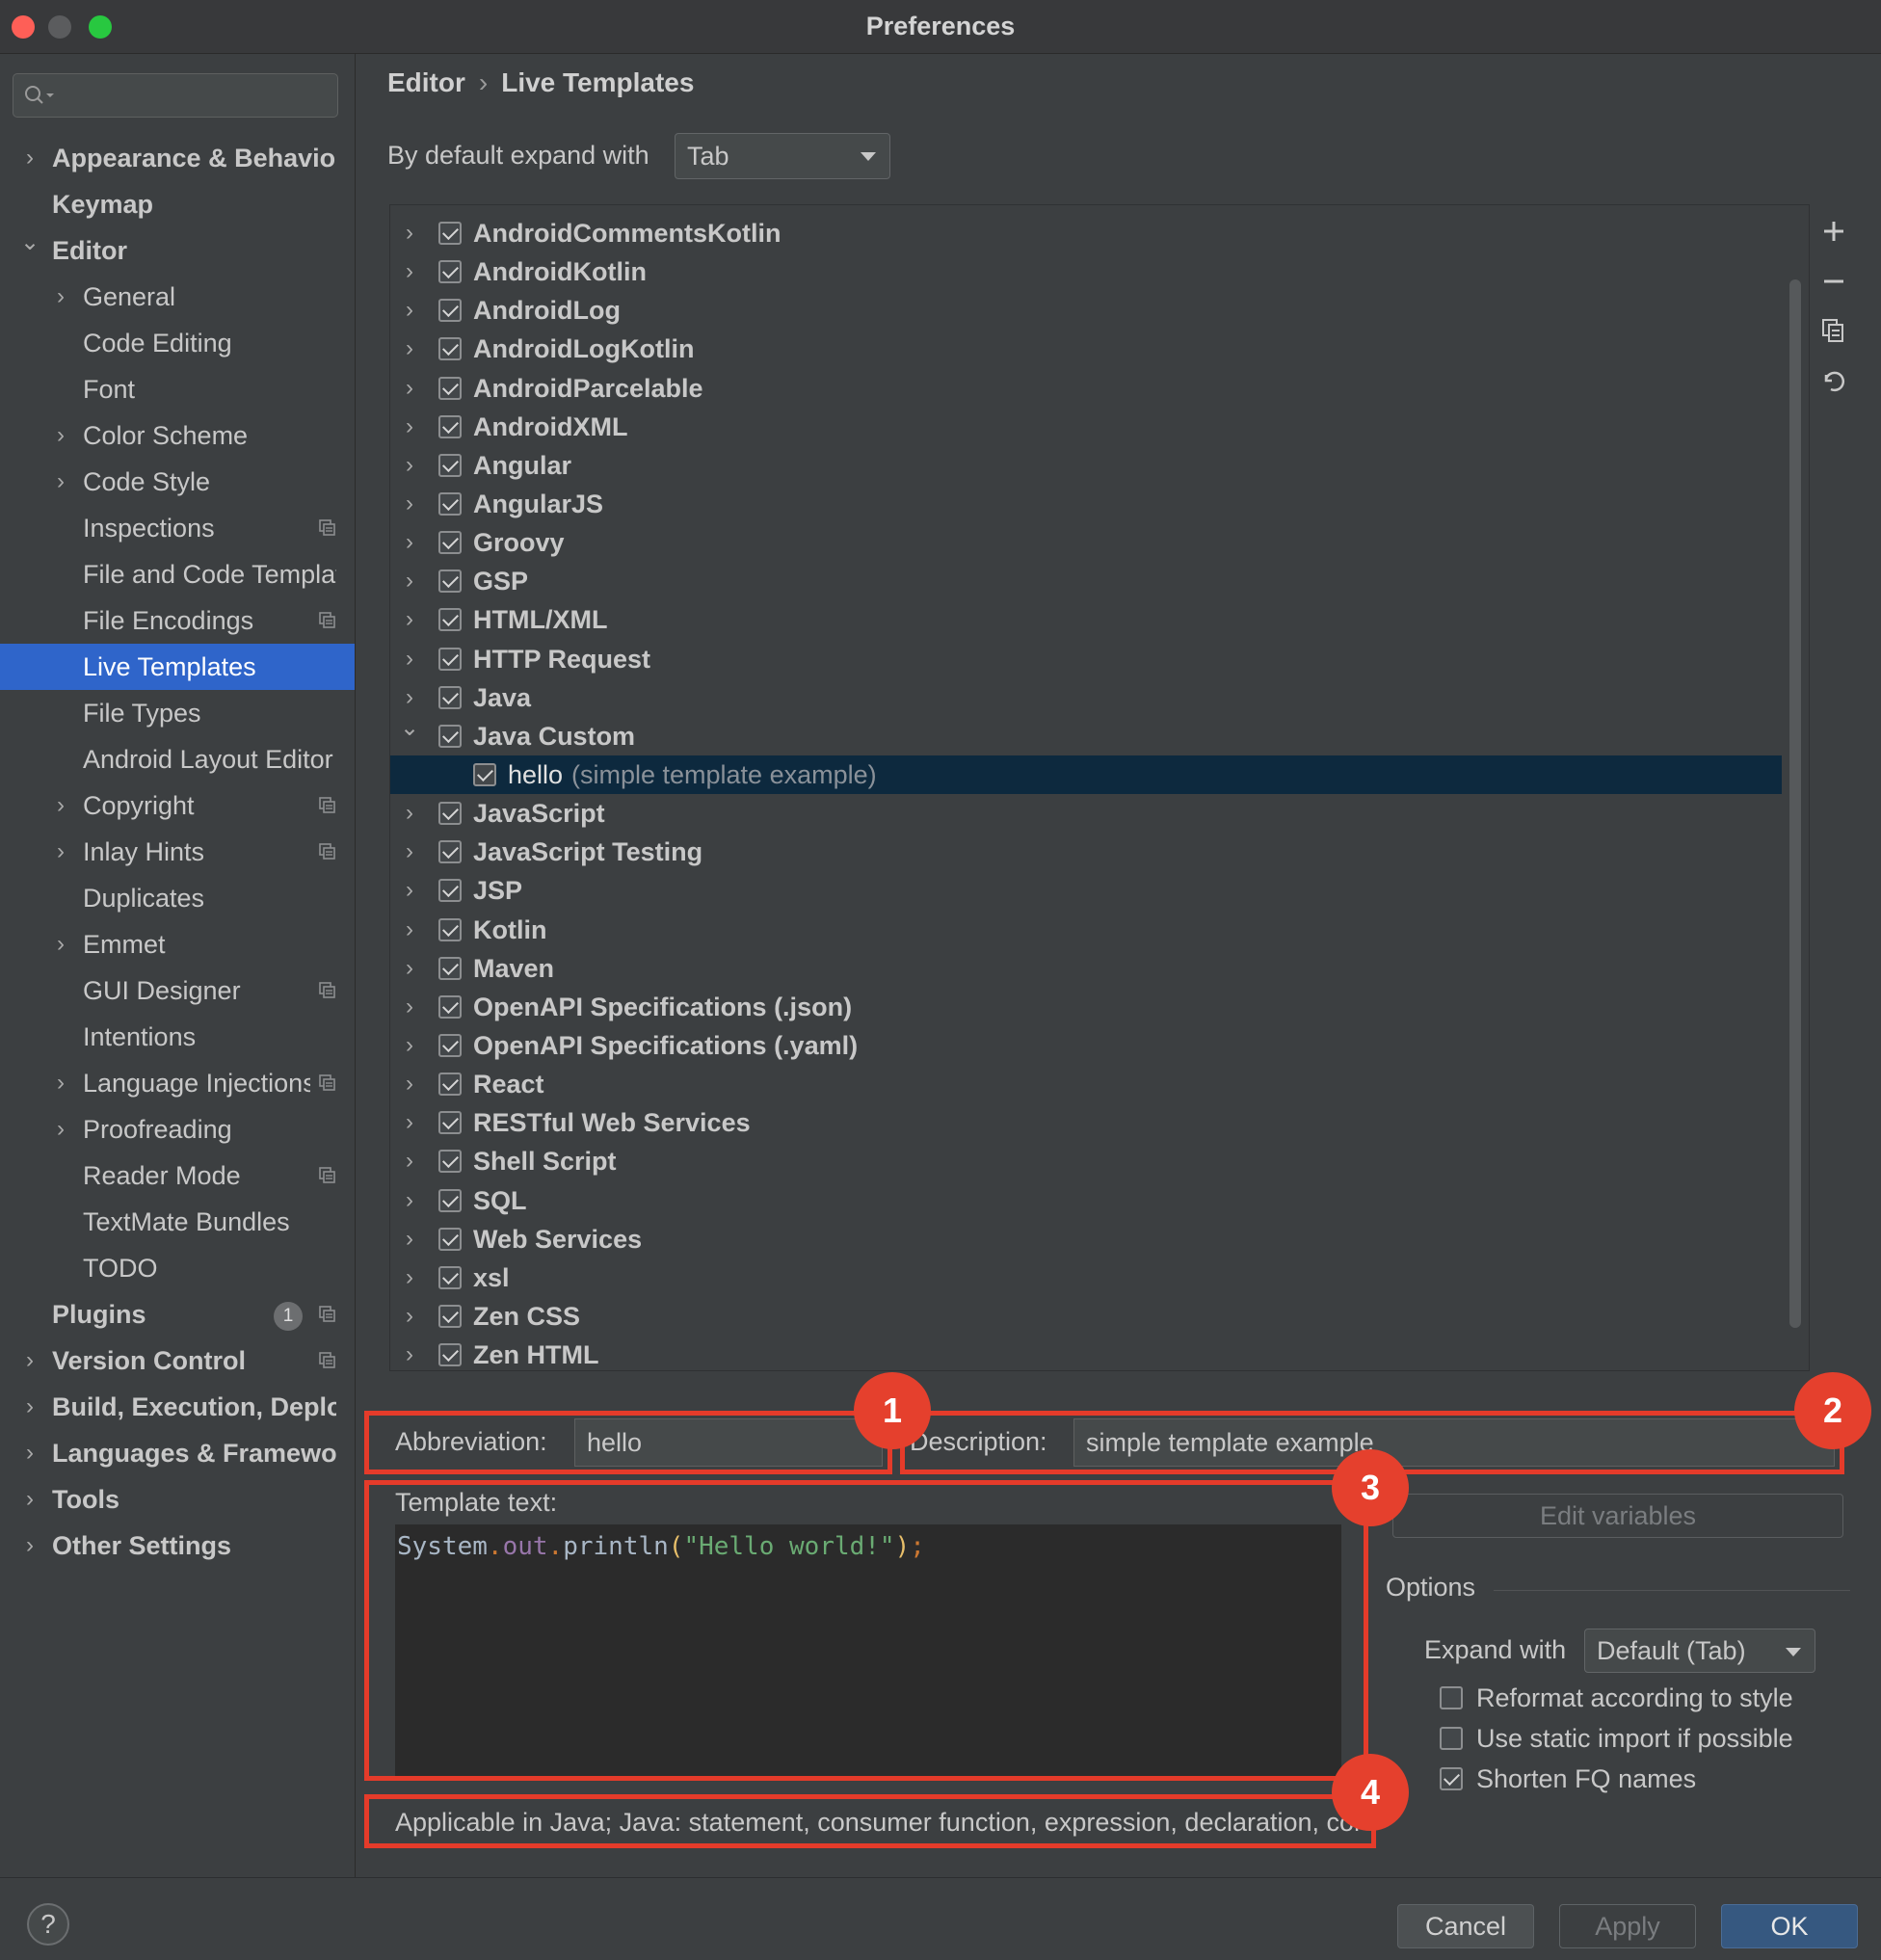  Describe the element at coordinates (1086, 659) in the screenshot. I see `template-group-http-request: › HTTP Request` at that location.